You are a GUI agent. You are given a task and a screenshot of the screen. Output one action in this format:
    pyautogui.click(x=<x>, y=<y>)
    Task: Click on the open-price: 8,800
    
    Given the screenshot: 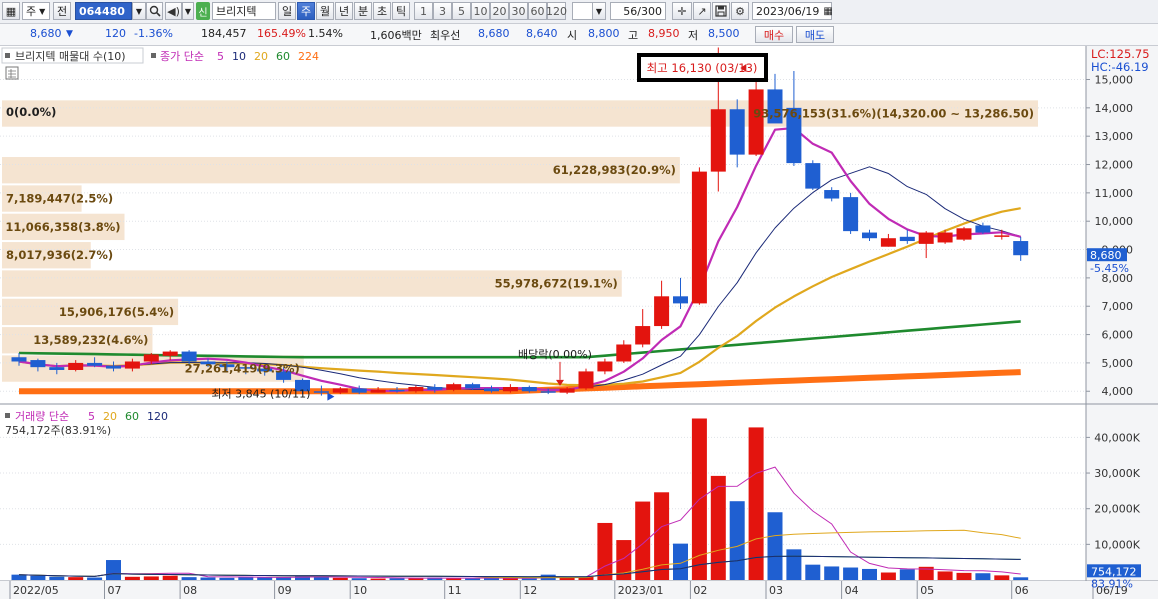 What is the action you would take?
    pyautogui.click(x=604, y=33)
    